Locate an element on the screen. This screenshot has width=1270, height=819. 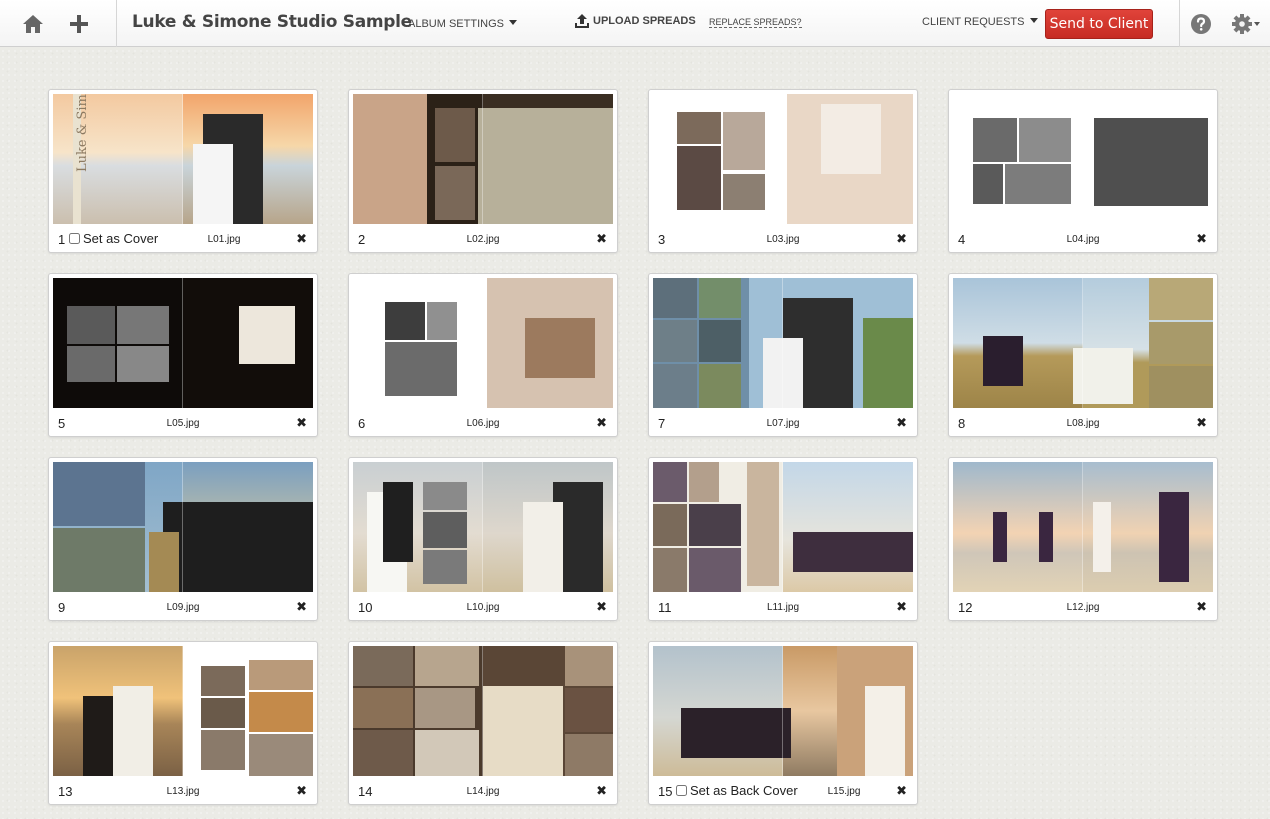
spread-card: 7 L07.jpg ✖ is located at coordinates (783, 355).